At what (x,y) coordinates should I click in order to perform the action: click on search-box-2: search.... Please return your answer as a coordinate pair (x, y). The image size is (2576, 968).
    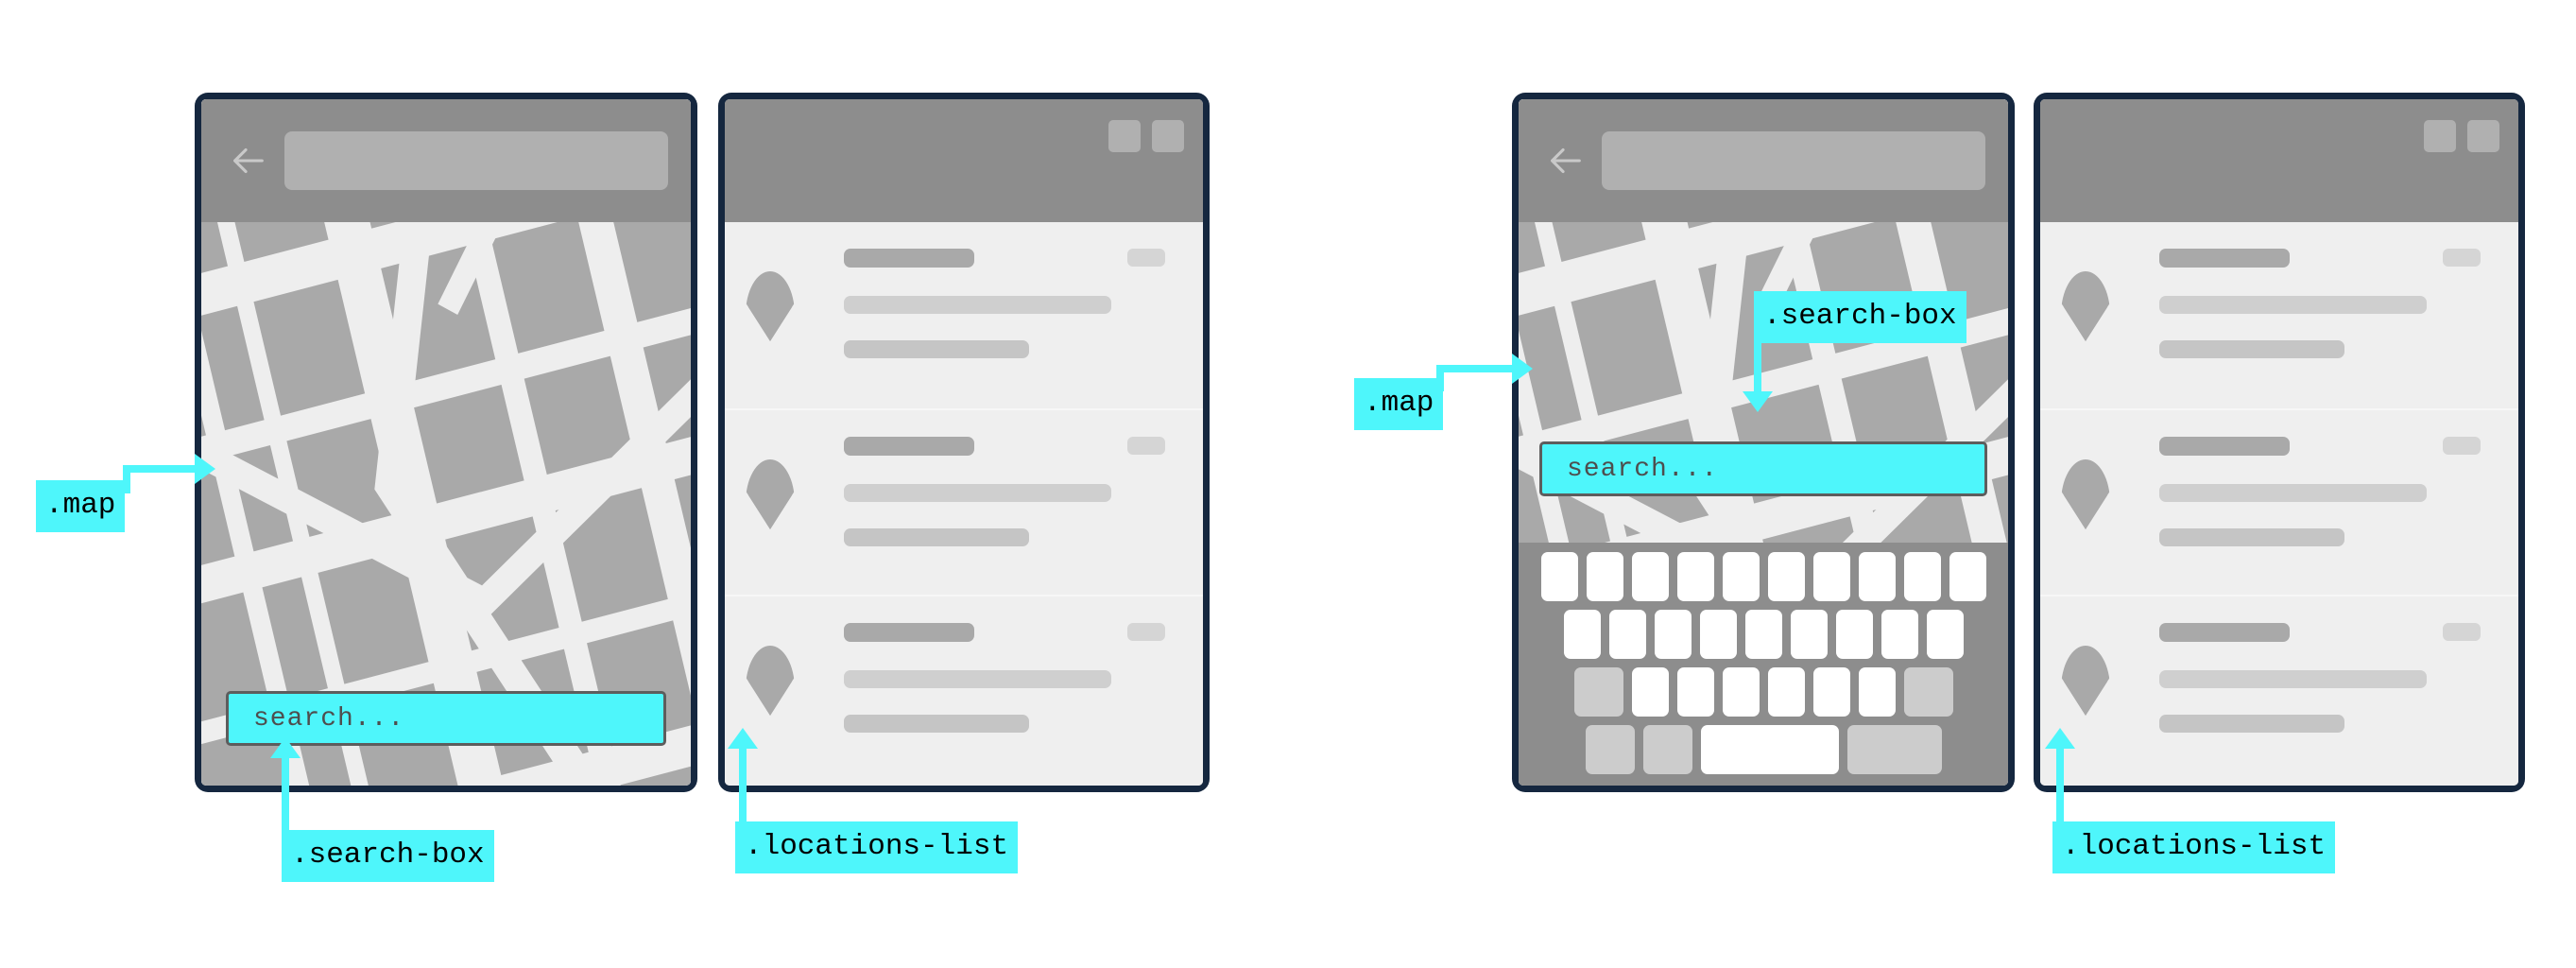
    Looking at the image, I should click on (1763, 469).